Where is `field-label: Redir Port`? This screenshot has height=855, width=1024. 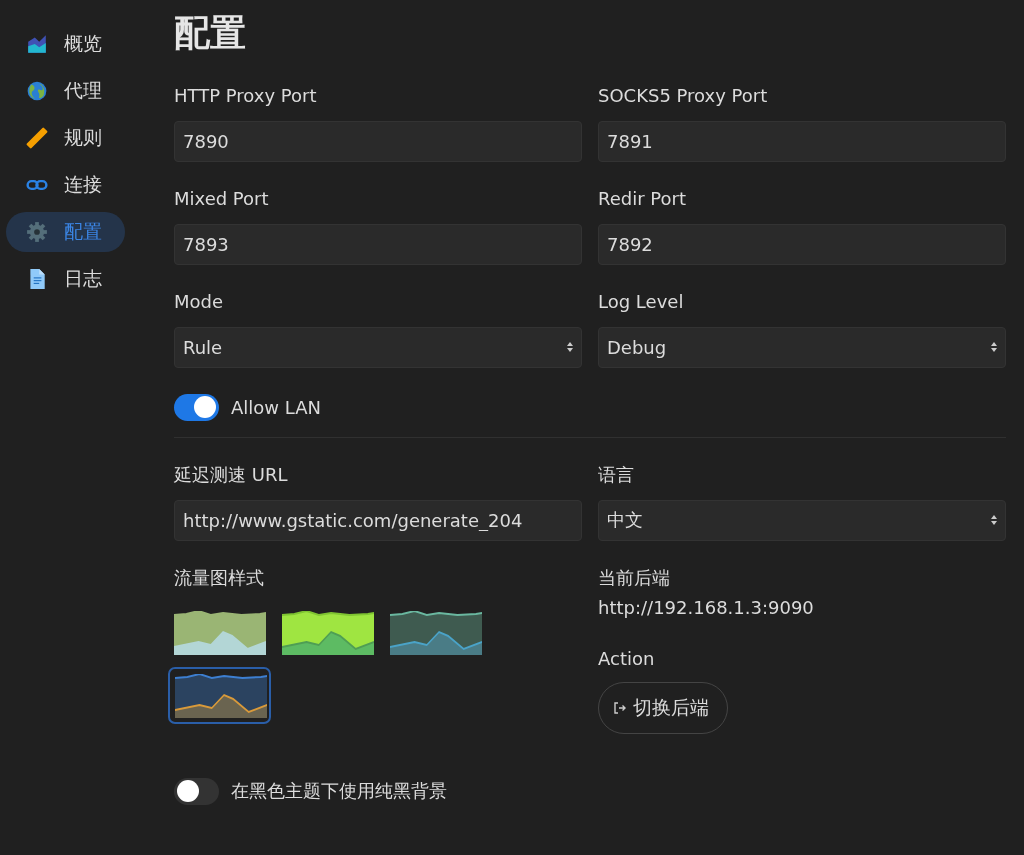
field-label: Redir Port is located at coordinates (642, 198).